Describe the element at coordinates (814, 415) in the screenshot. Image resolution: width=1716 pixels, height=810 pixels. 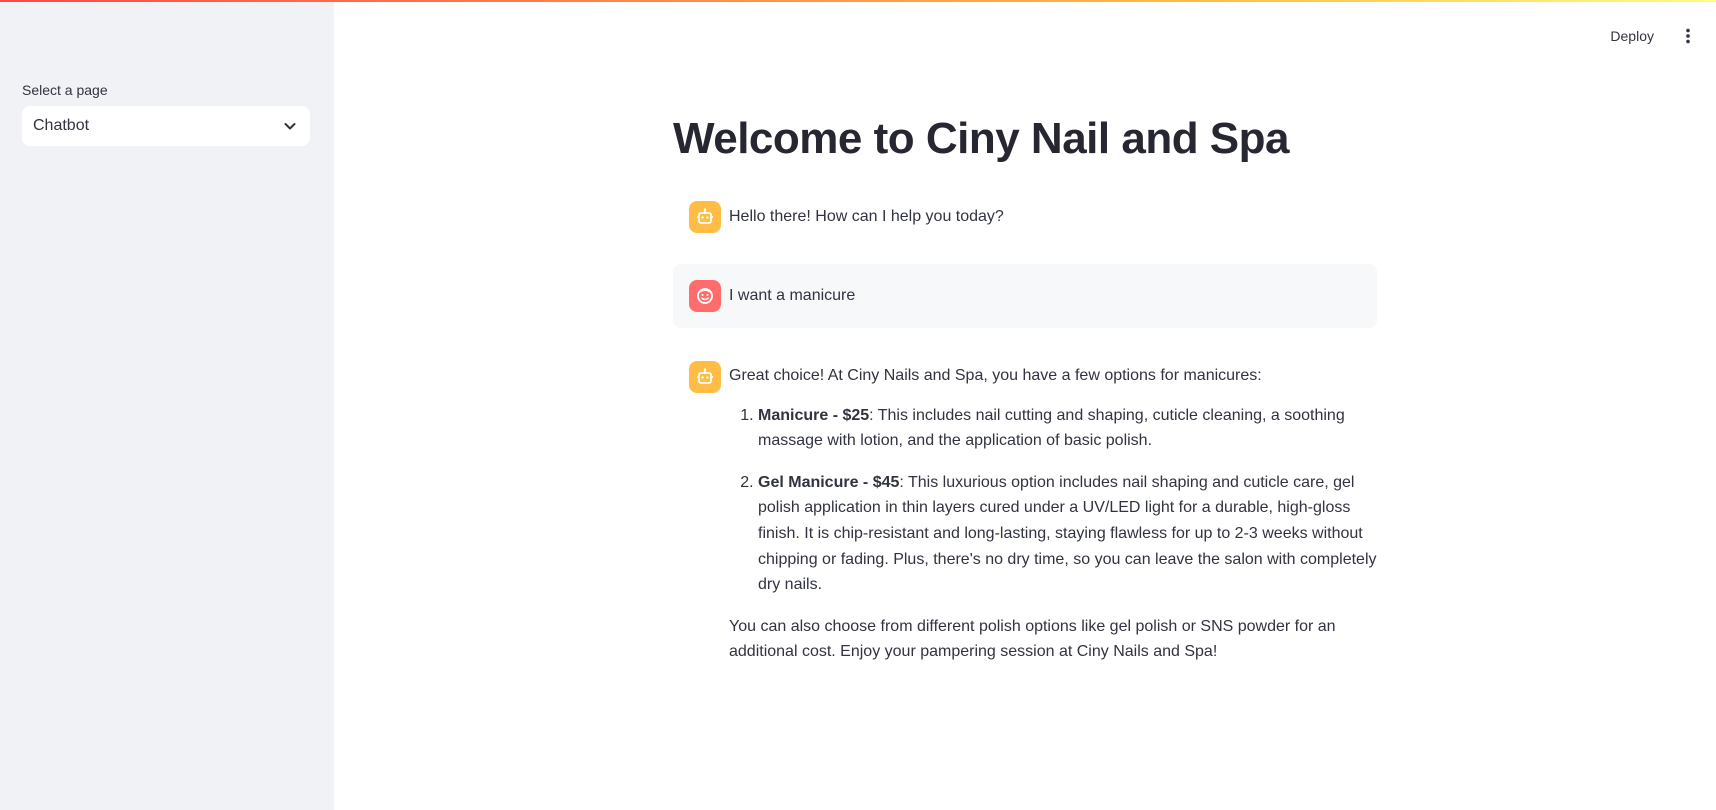
I see `option-name: Manicure - $25` at that location.